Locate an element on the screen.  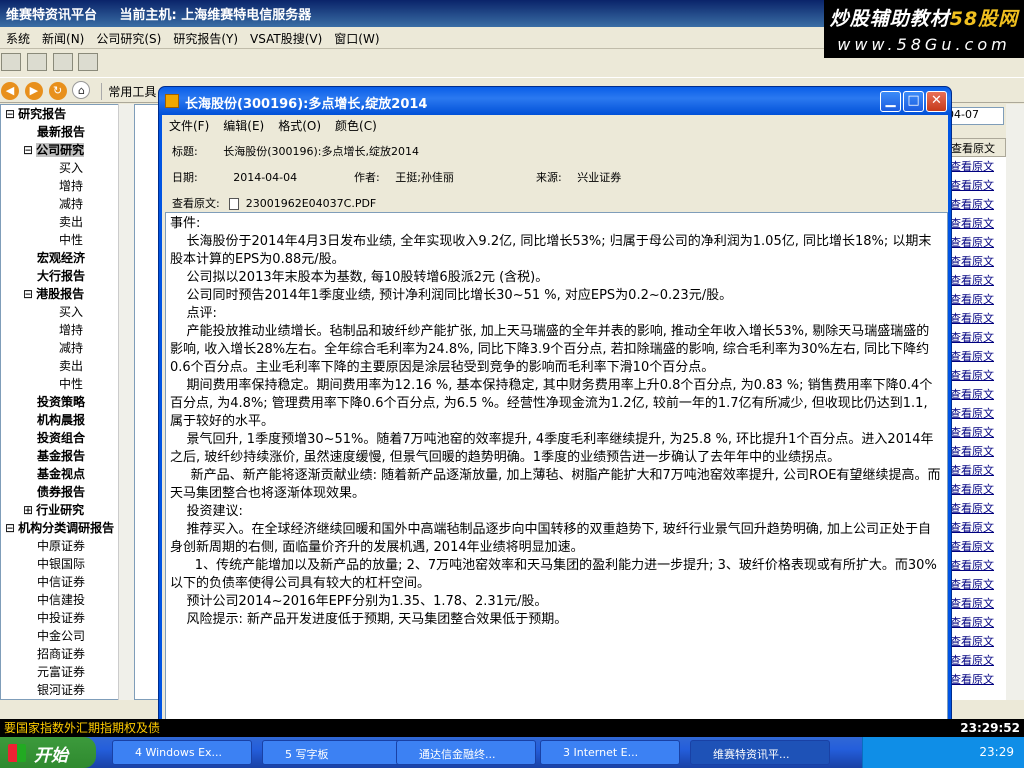
tree-item: 大行报告 is located at coordinates (67, 276).